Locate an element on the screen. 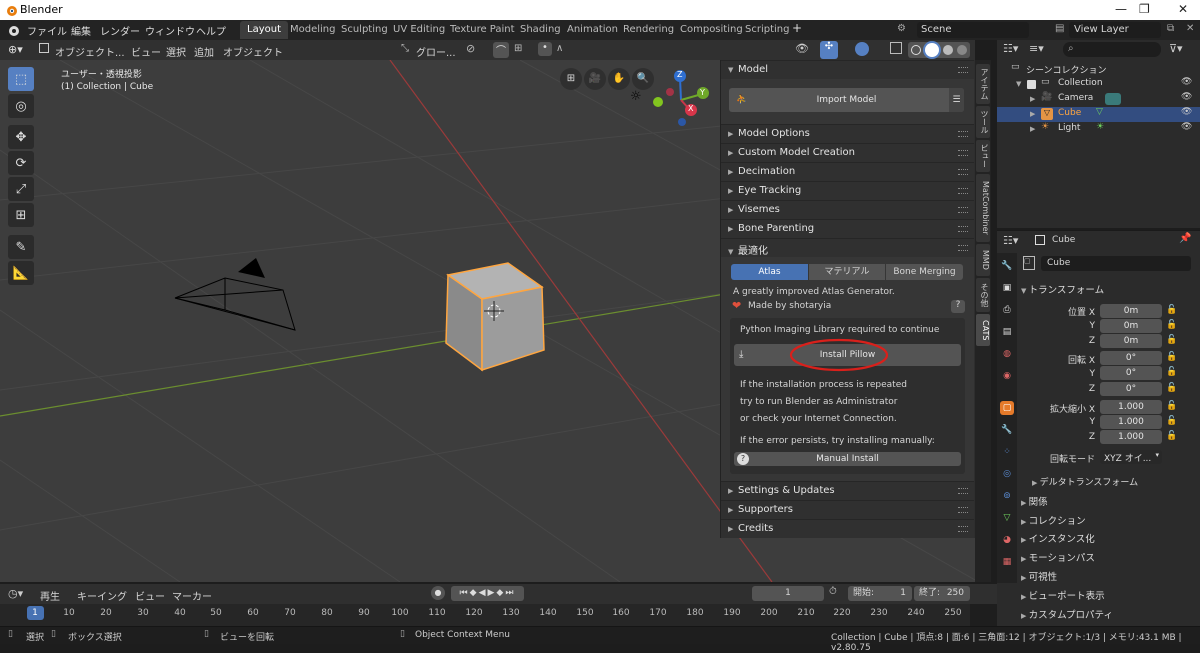  section-optimize: ▼ 最適化 is located at coordinates (847, 247).